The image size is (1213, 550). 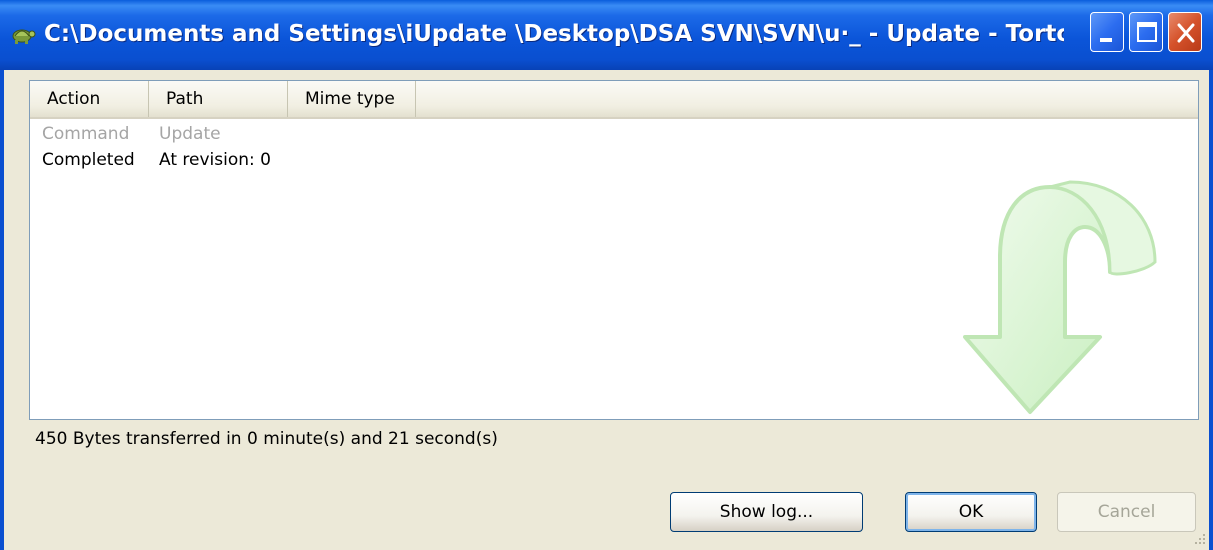 What do you see at coordinates (1107, 32) in the screenshot?
I see `minimize-button` at bounding box center [1107, 32].